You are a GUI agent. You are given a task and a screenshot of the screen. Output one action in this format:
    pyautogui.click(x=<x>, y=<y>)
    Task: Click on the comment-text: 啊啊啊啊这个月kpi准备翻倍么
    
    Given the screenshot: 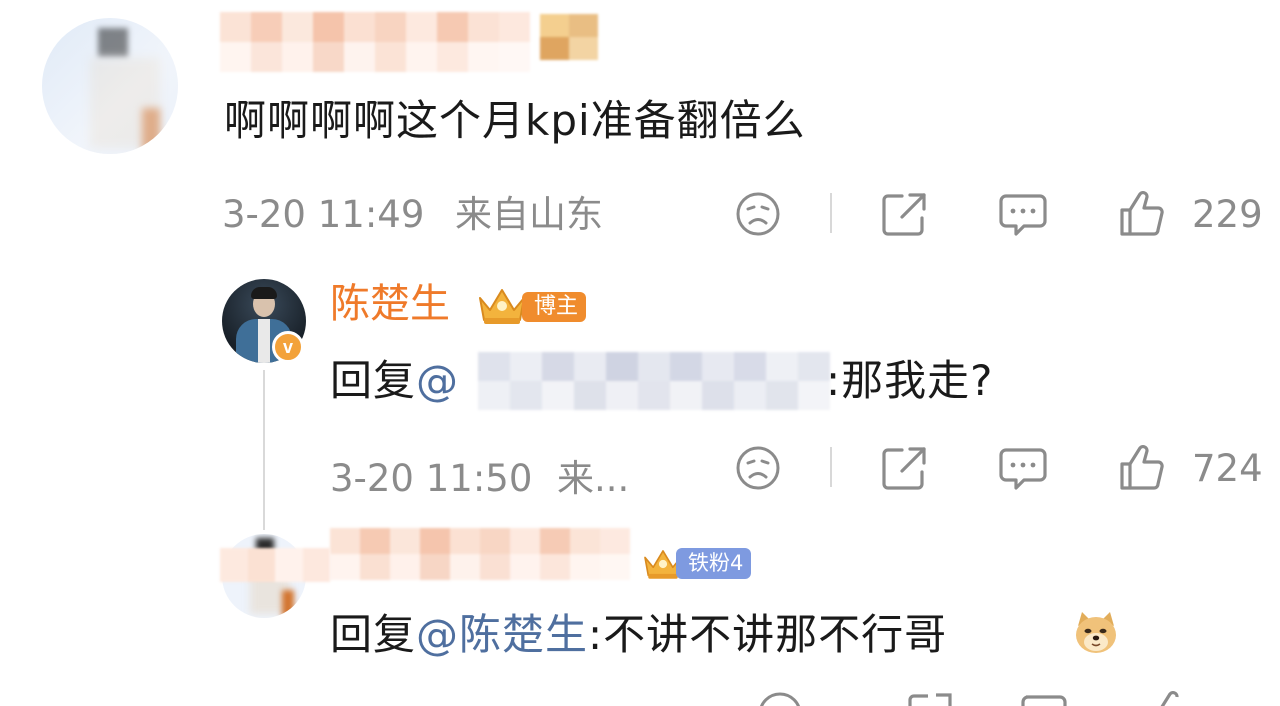 What is the action you would take?
    pyautogui.click(x=515, y=120)
    